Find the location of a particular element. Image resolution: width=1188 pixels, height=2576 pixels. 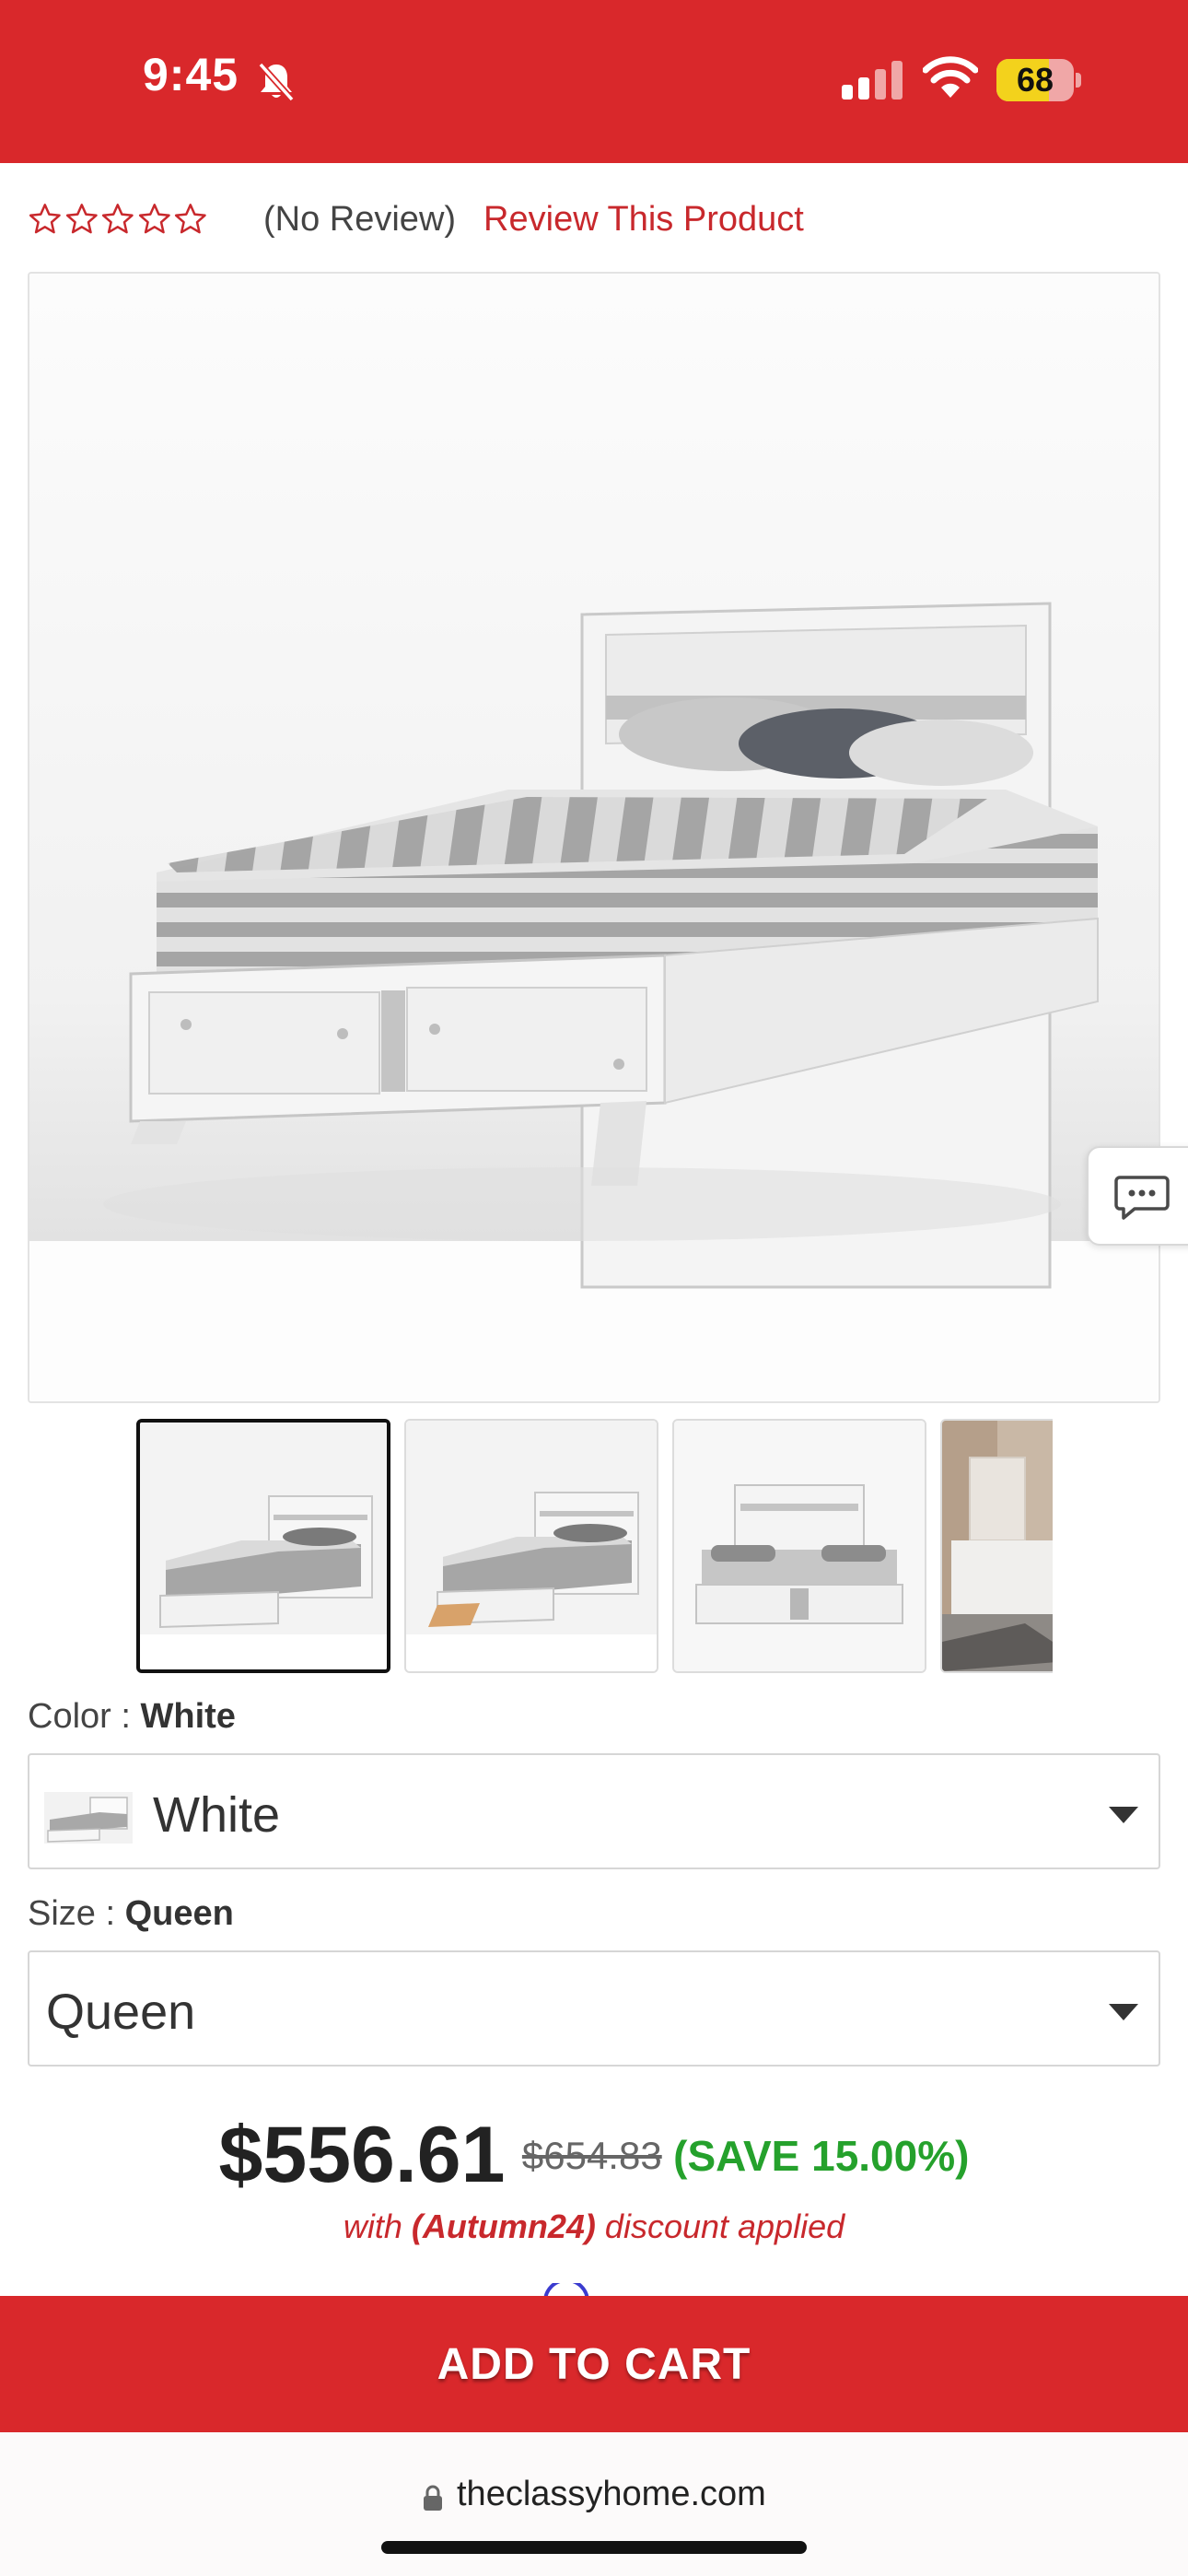

discount-note: with (Autumn24) discount applied is located at coordinates (594, 2226).